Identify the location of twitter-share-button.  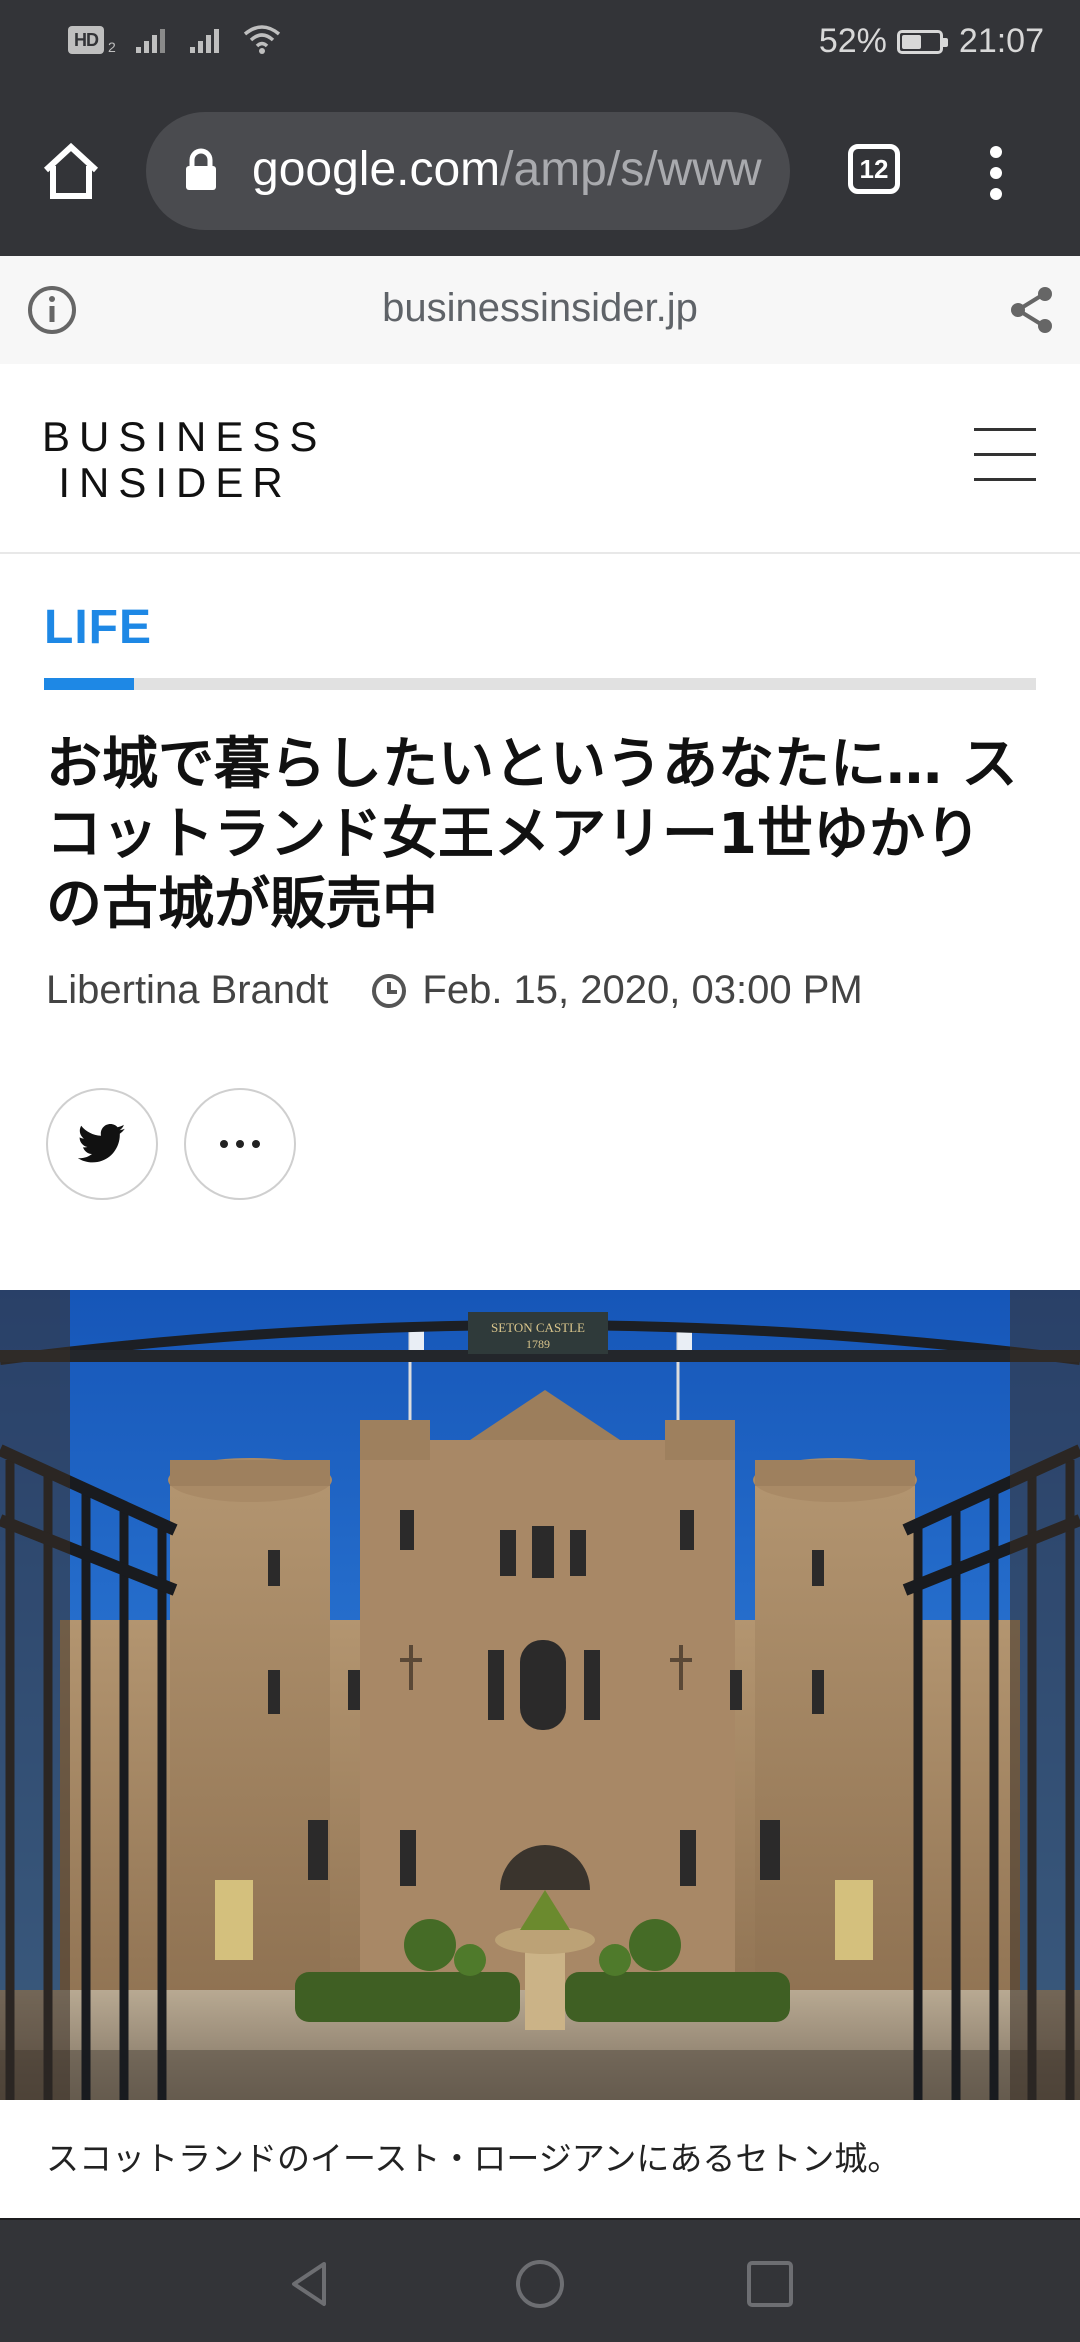
(102, 1144).